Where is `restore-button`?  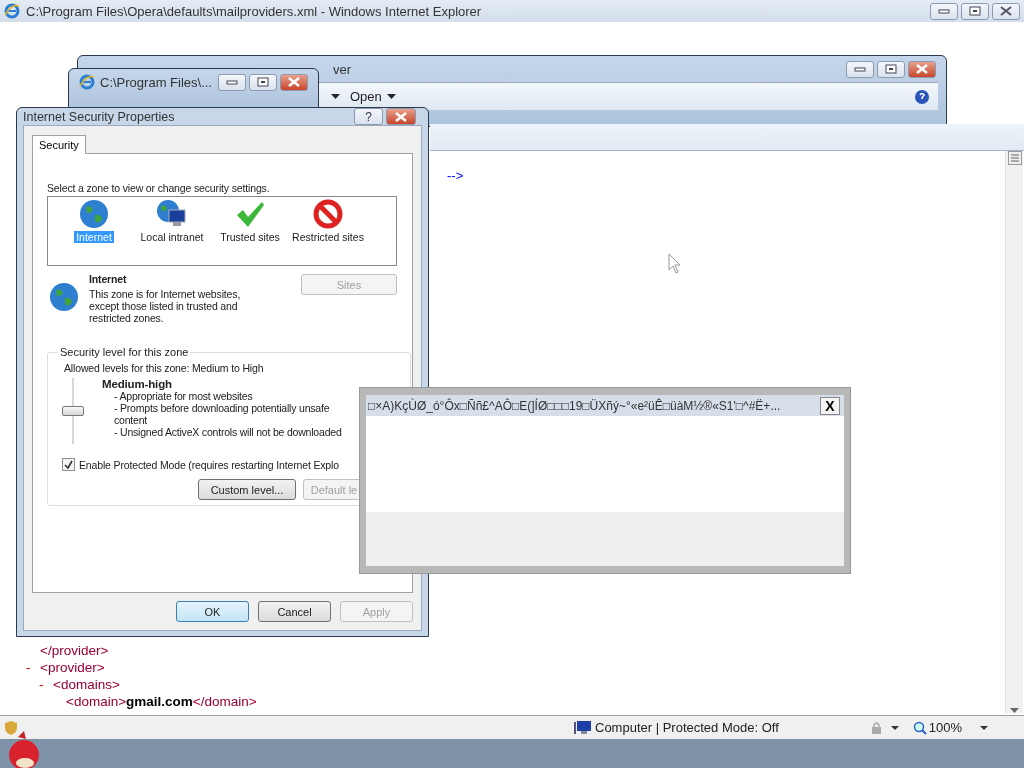 restore-button is located at coordinates (975, 11).